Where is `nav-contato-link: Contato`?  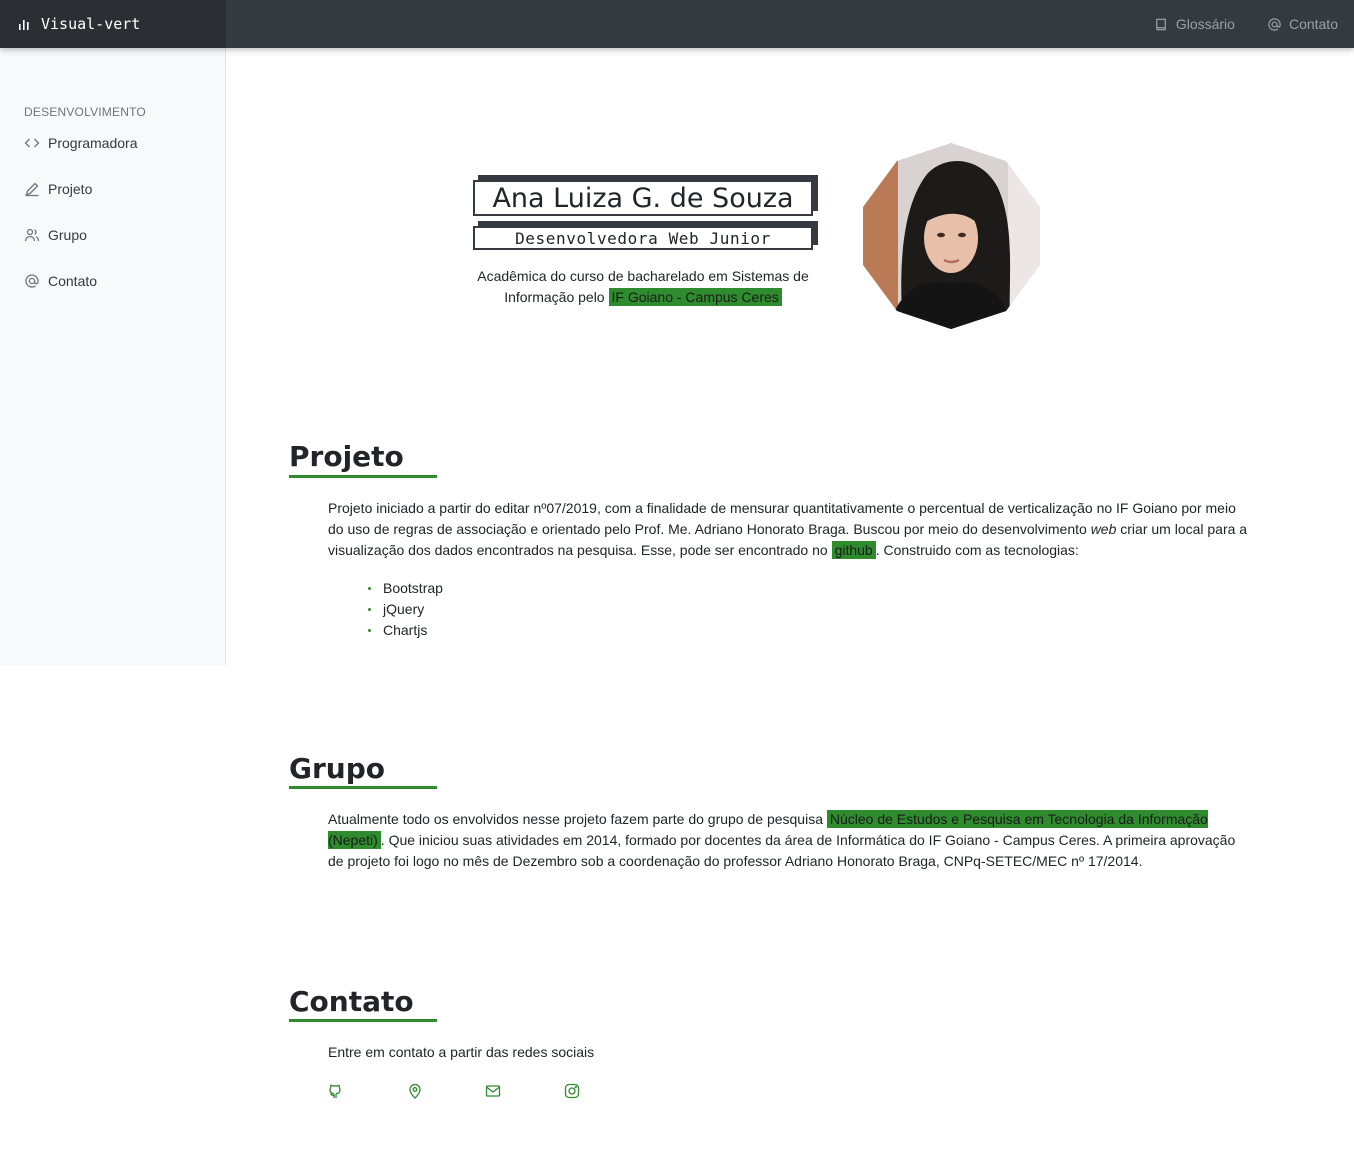 nav-contato-link: Contato is located at coordinates (1302, 24).